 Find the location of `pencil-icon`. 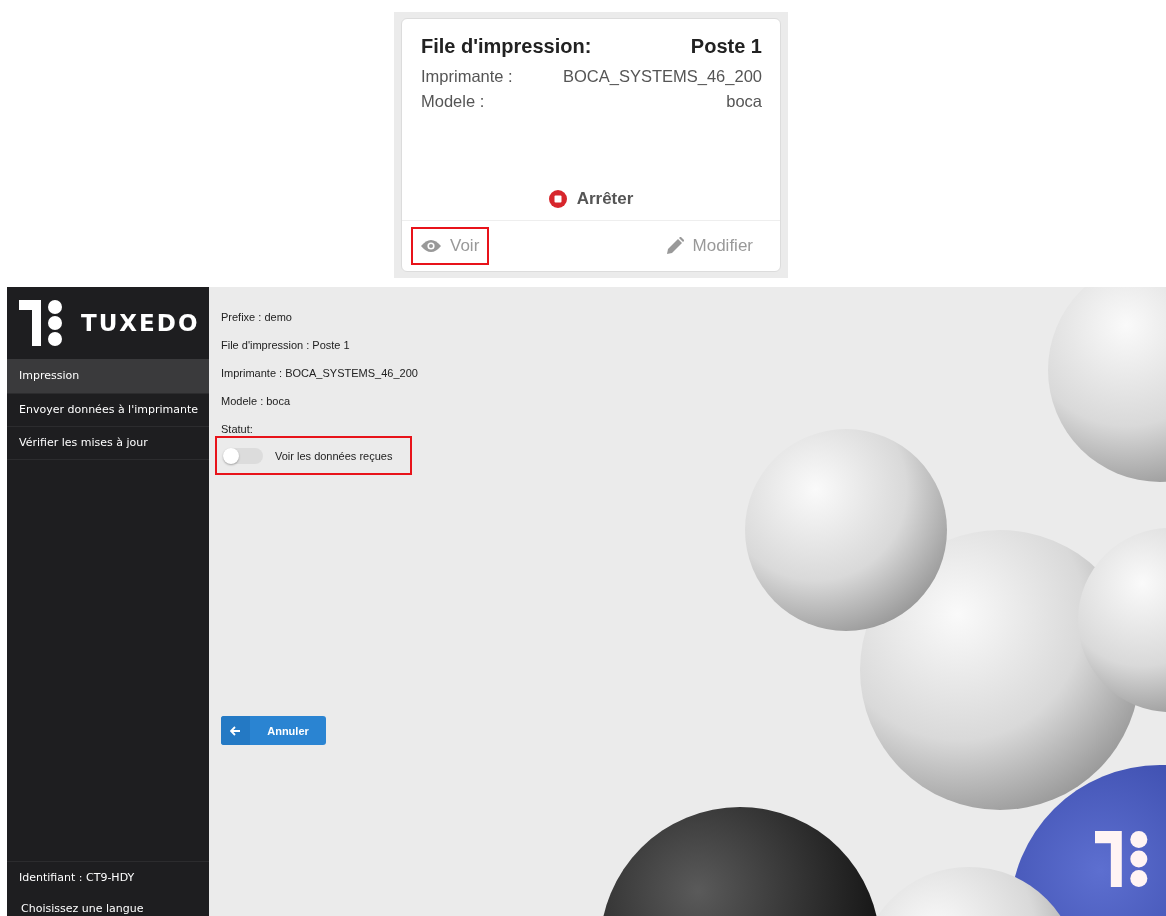

pencil-icon is located at coordinates (674, 246).